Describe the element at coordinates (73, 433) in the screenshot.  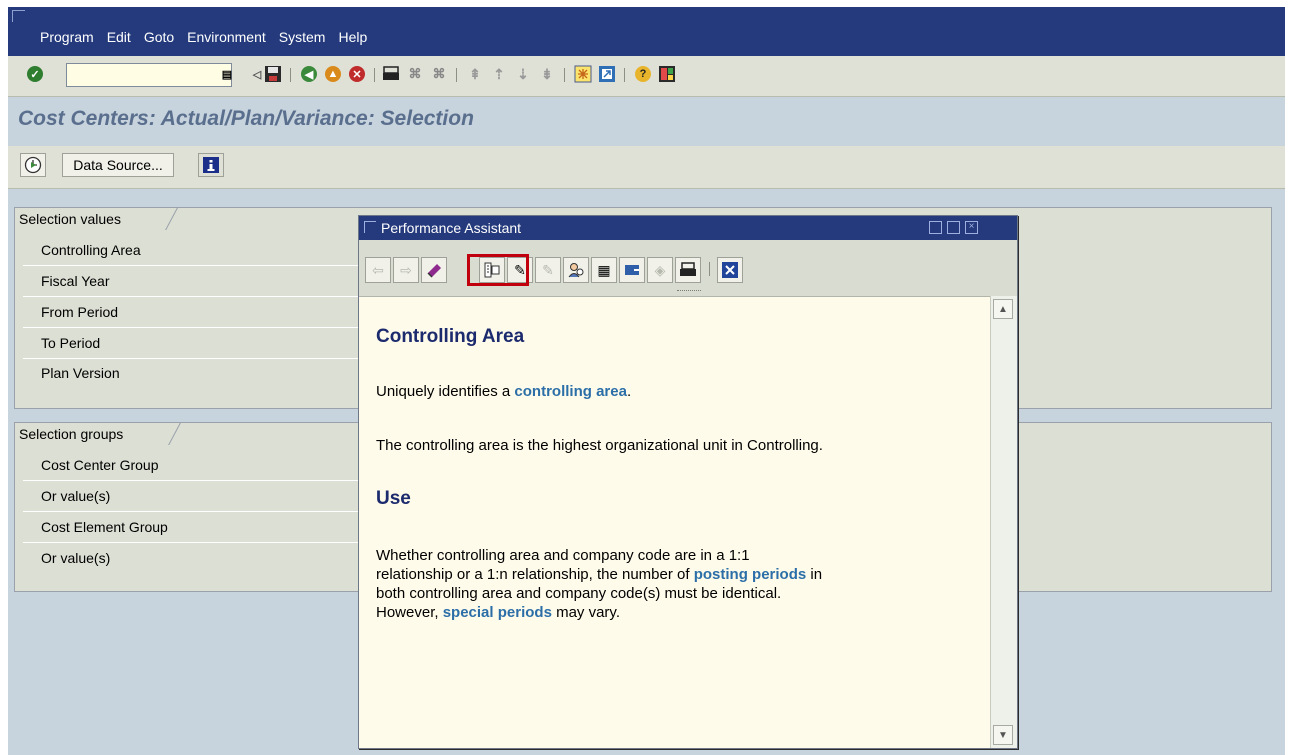
I see `selection-groups-header: Selection groups` at that location.